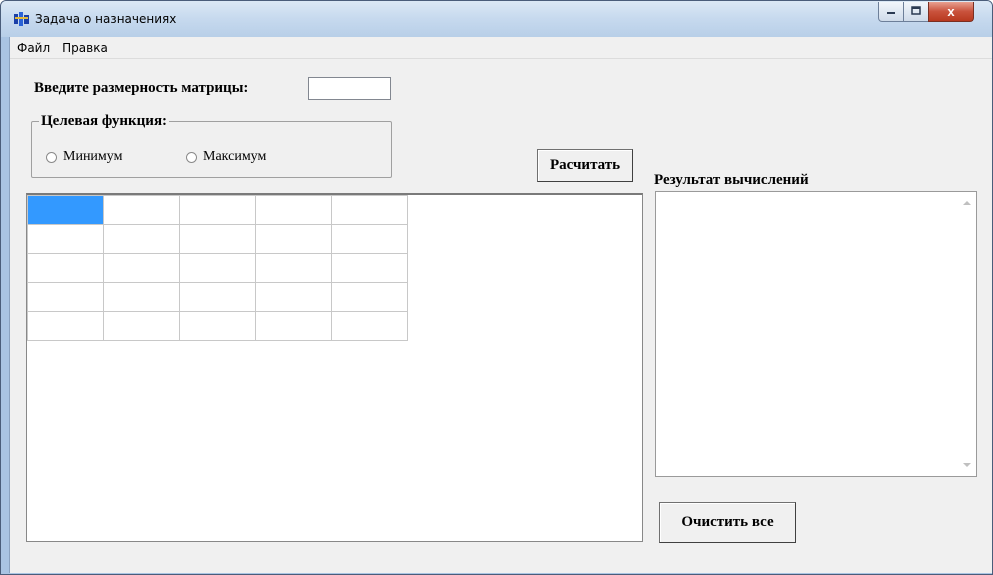 The width and height of the screenshot is (993, 575). I want to click on minimize-button, so click(891, 12).